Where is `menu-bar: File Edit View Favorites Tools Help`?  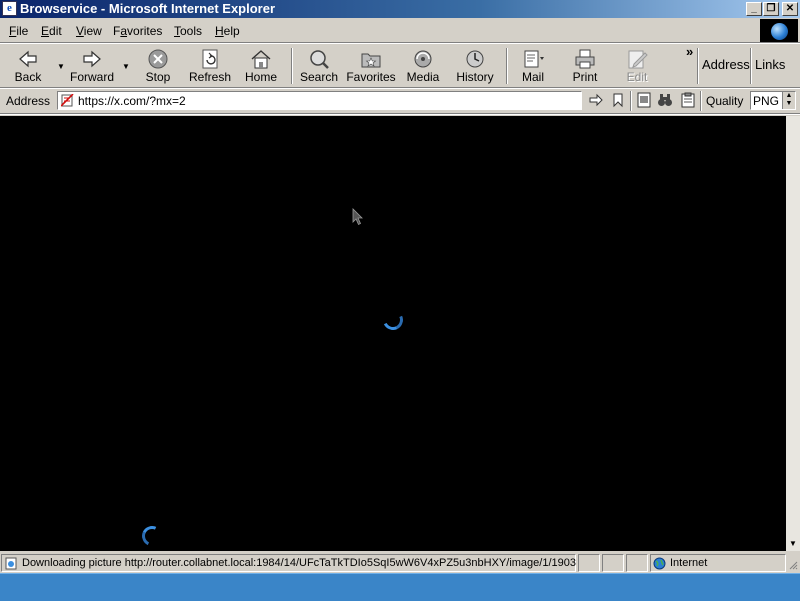
menu-bar: File Edit View Favorites Tools Help is located at coordinates (400, 31).